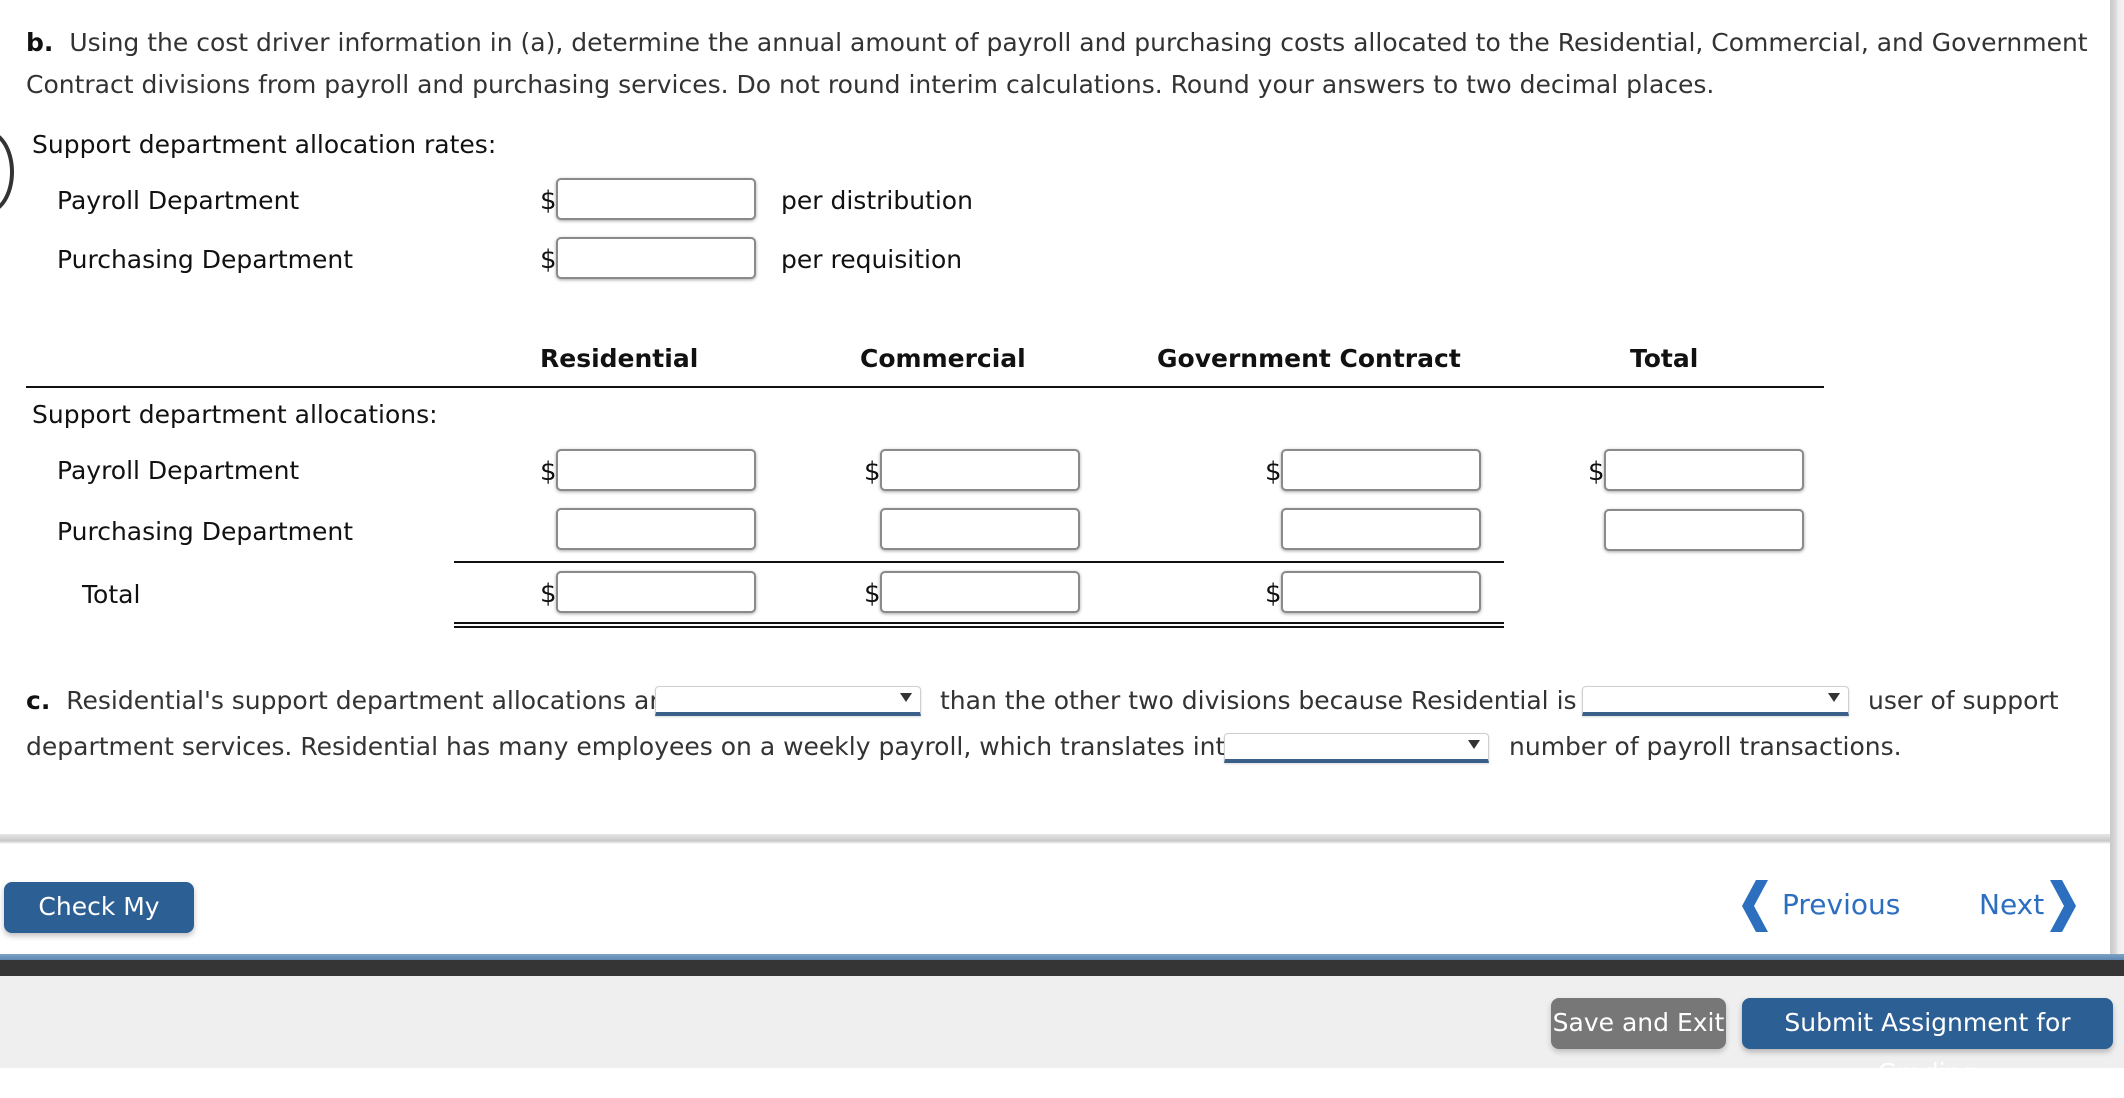 Image resolution: width=2124 pixels, height=1098 pixels. What do you see at coordinates (979, 562) in the screenshot?
I see `subtotal-rule` at bounding box center [979, 562].